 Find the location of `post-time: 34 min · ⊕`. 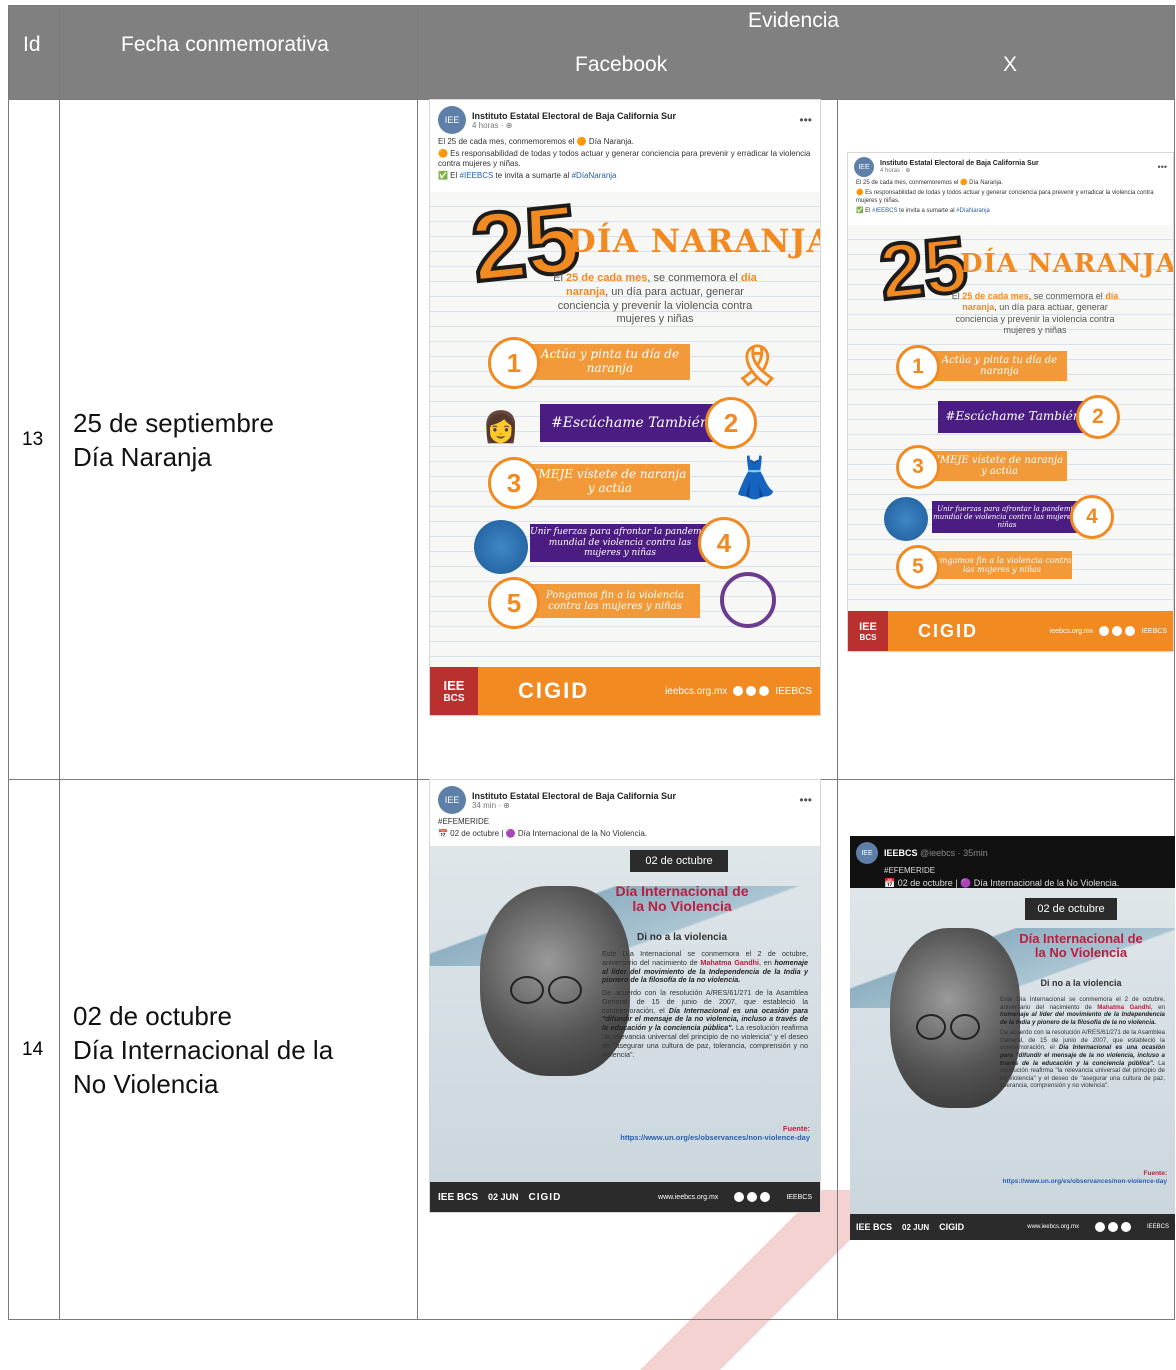

post-time: 34 min · ⊕ is located at coordinates (491, 805).